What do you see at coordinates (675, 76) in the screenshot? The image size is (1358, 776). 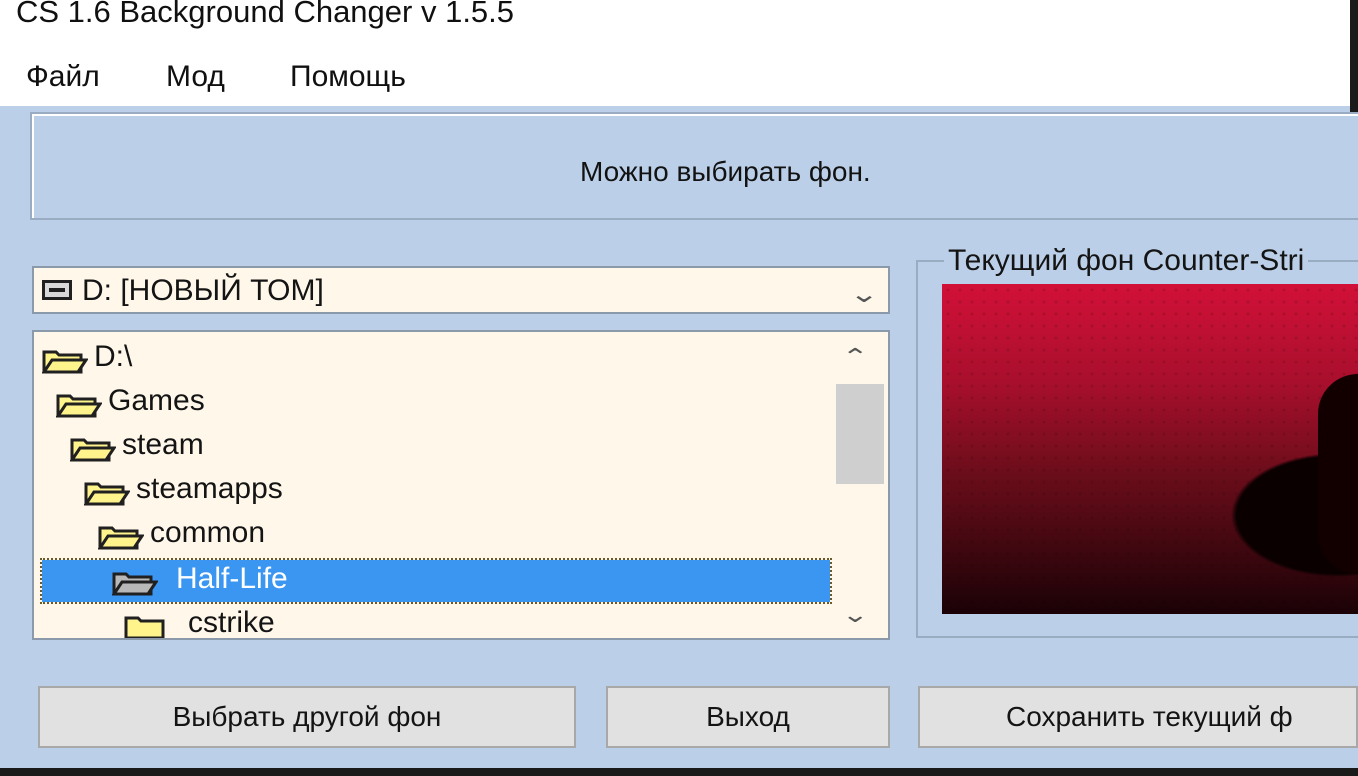 I see `menu-bar: Файл Мод Помощь` at bounding box center [675, 76].